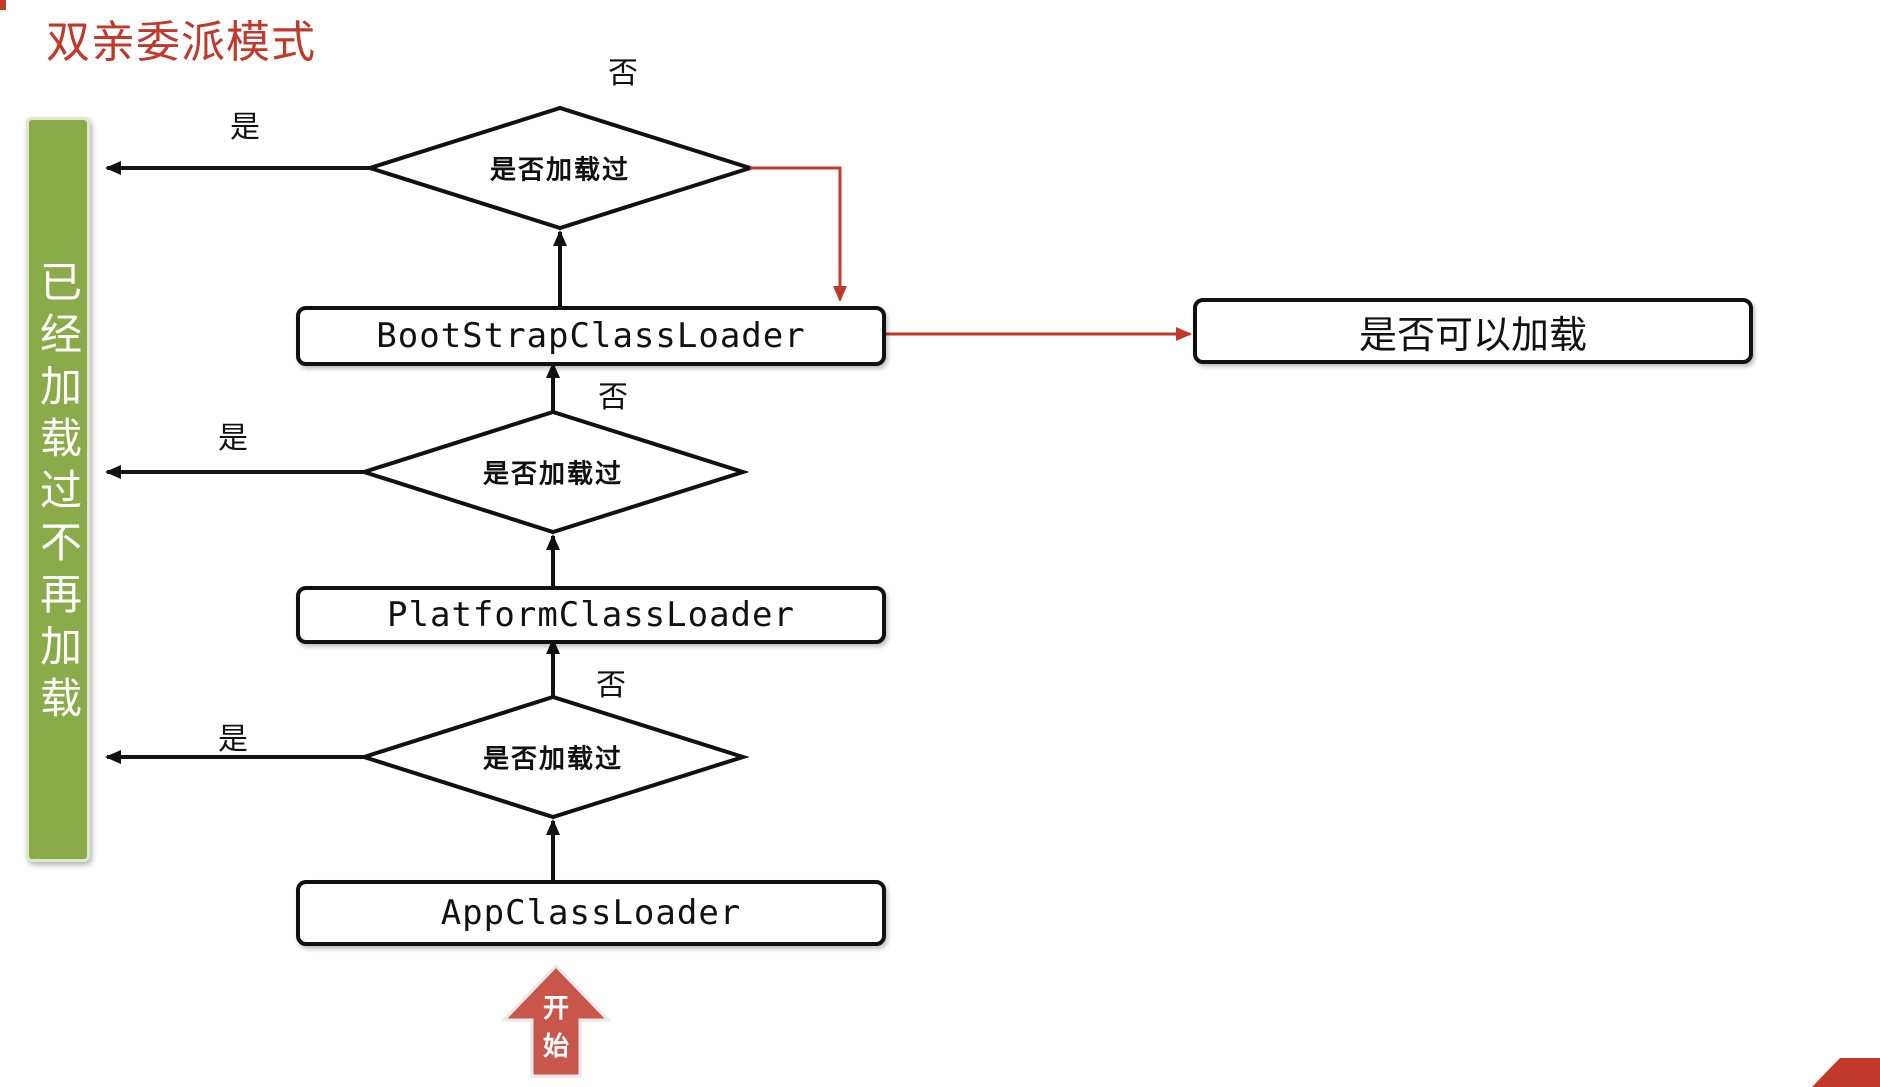 The width and height of the screenshot is (1880, 1087). What do you see at coordinates (553, 474) in the screenshot?
I see `decision-label-middle: 是否加载过` at bounding box center [553, 474].